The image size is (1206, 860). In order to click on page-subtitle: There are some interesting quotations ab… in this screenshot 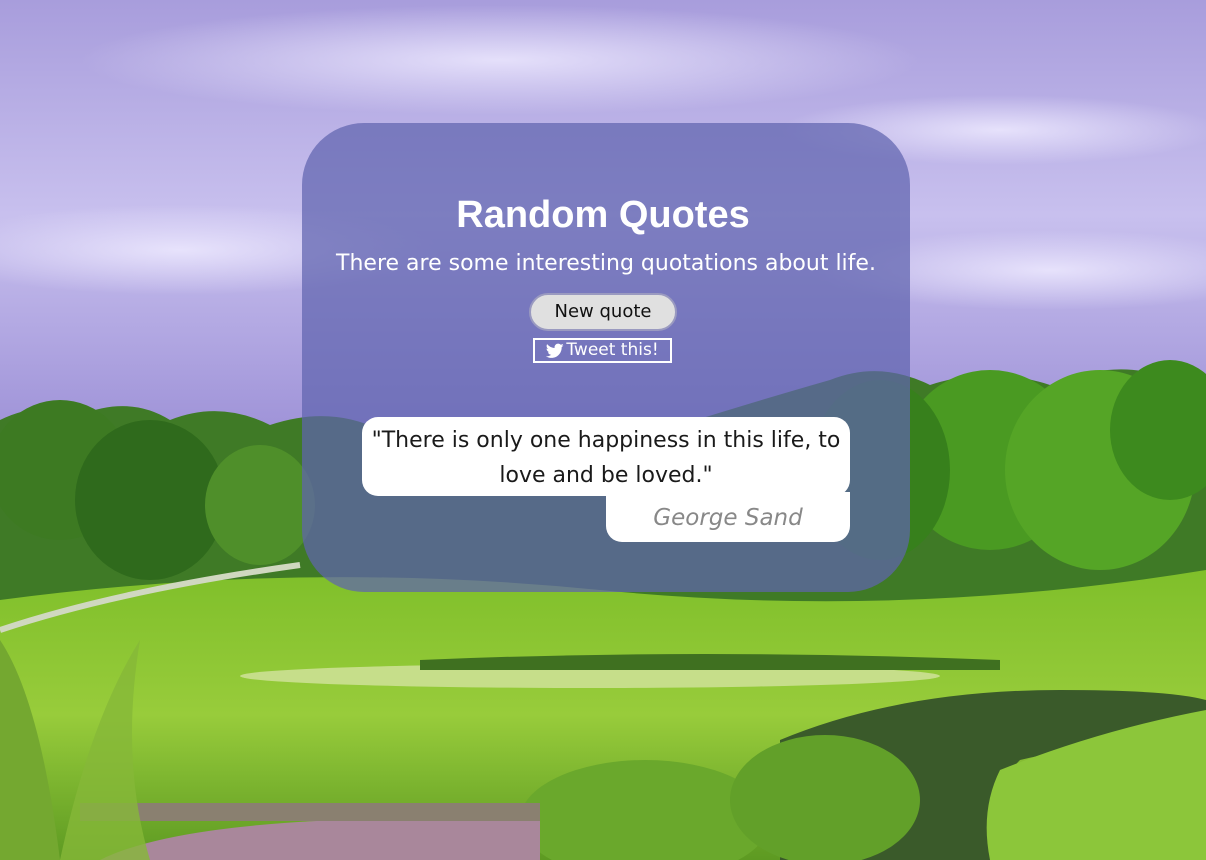, I will do `click(606, 263)`.